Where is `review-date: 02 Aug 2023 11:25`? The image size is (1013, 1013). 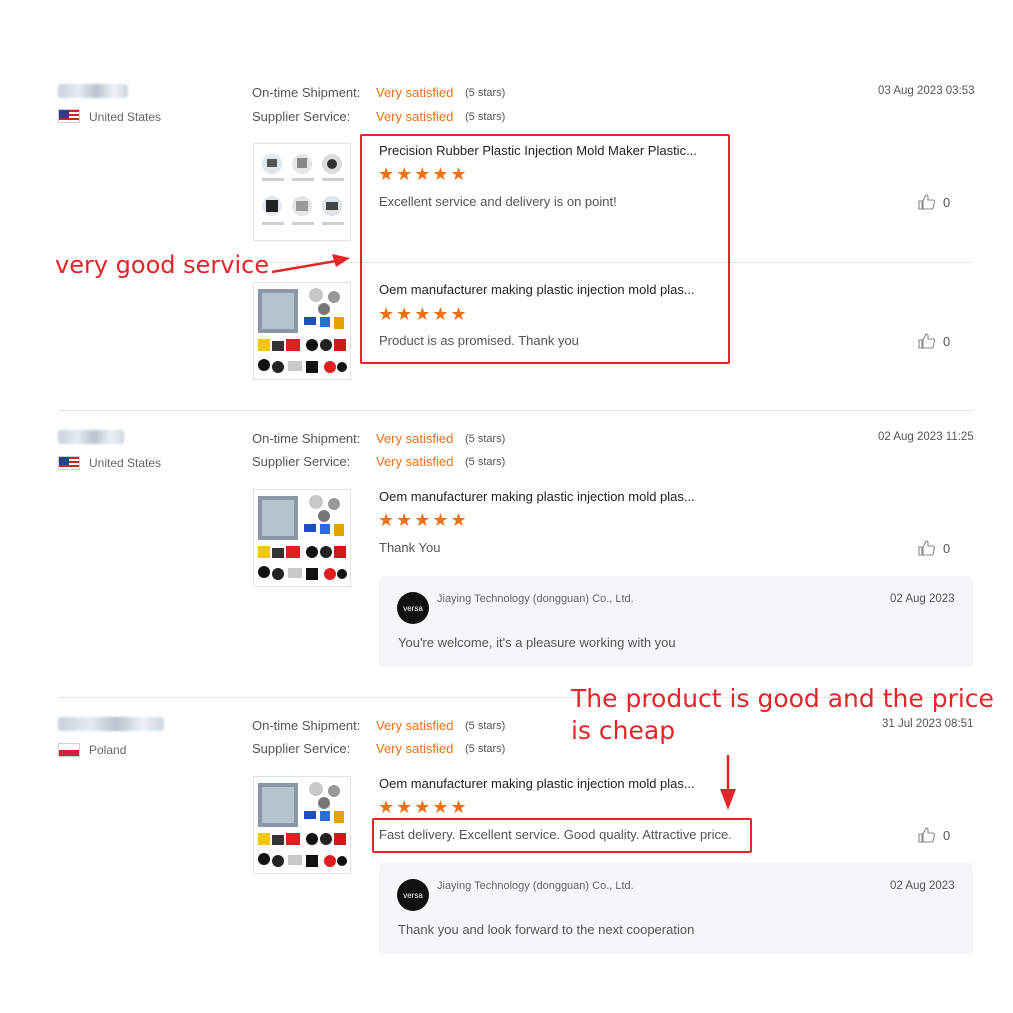
review-date: 02 Aug 2023 11:25 is located at coordinates (926, 437).